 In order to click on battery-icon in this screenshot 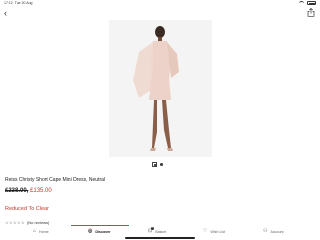, I will do `click(311, 3)`.